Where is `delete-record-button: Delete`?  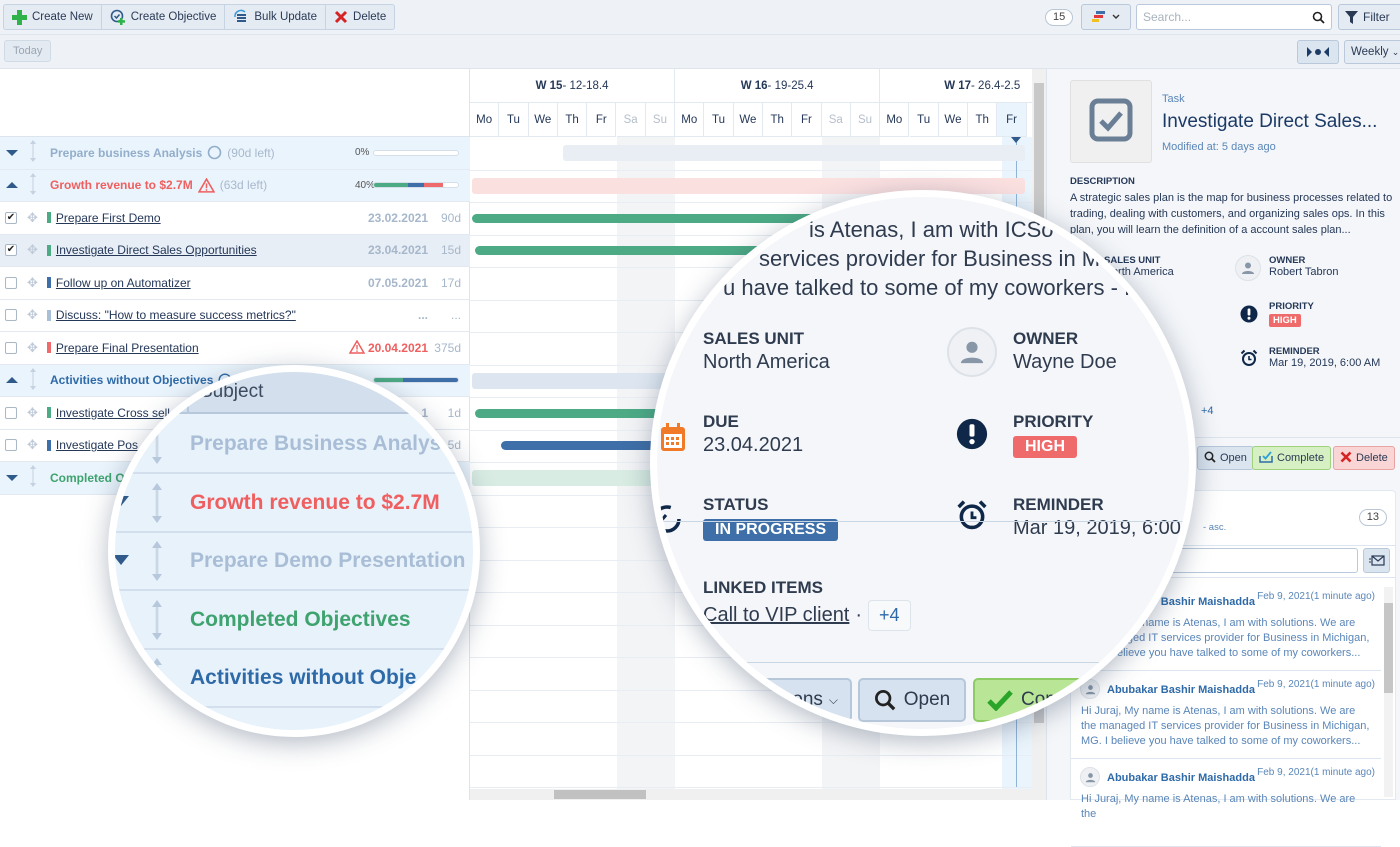
delete-record-button: Delete is located at coordinates (1364, 458).